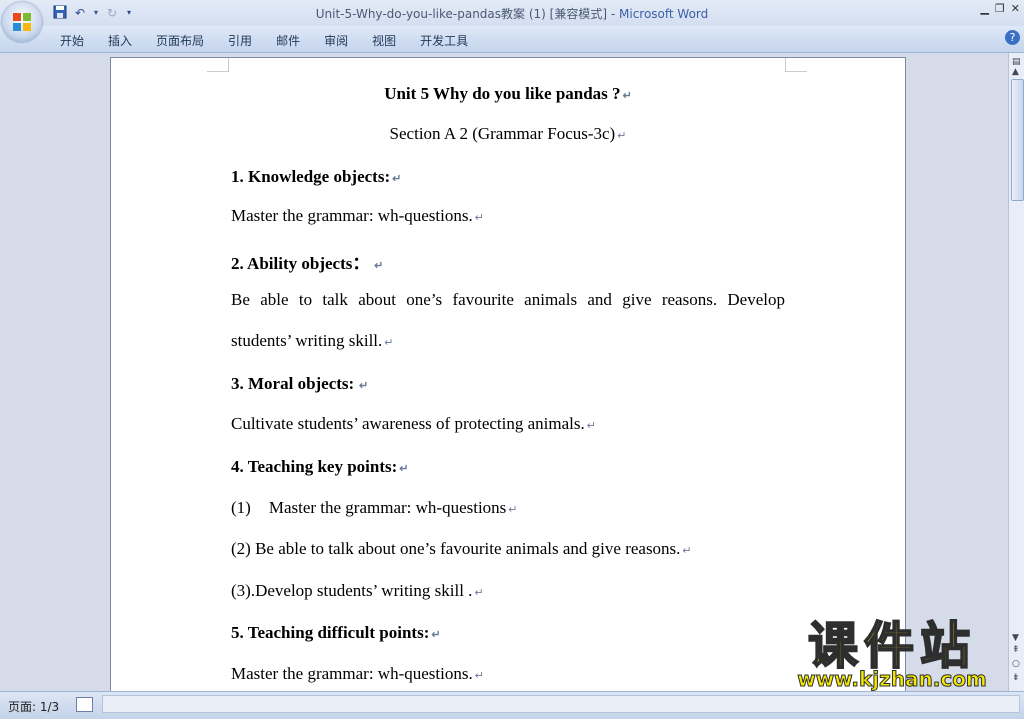  I want to click on minimize-icon: ▁, so click(984, 8).